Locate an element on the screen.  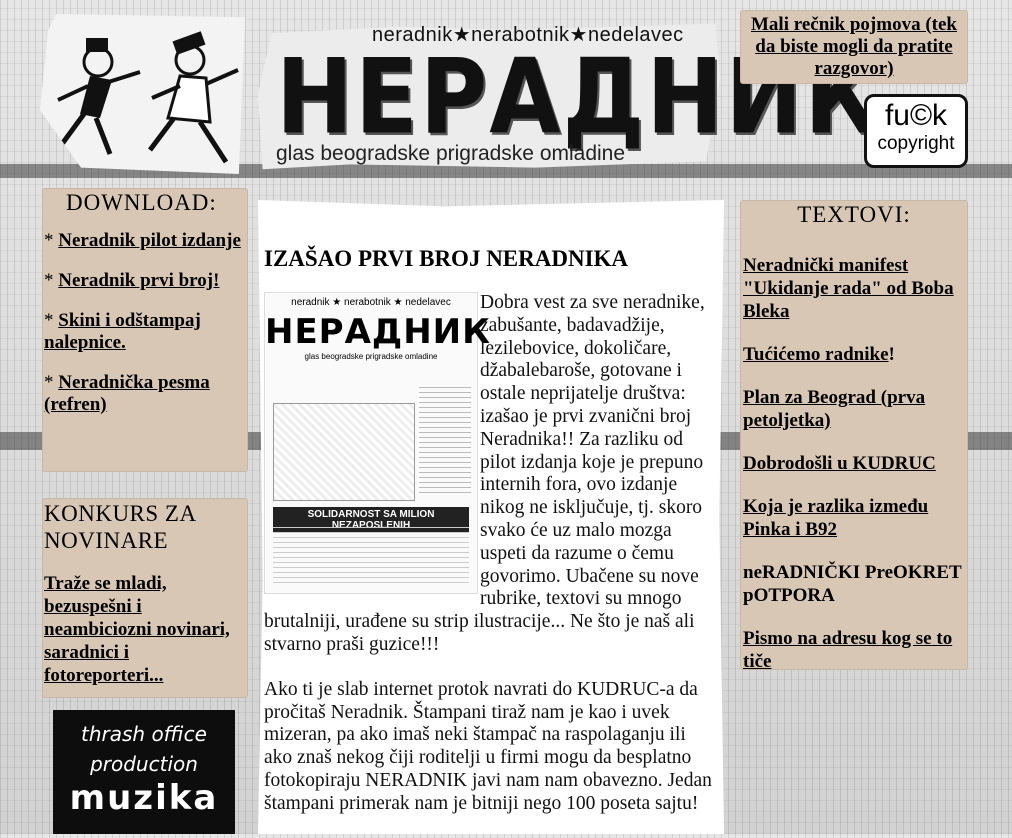
download-item: * Neradnička pesma (refren) is located at coordinates (145, 394).